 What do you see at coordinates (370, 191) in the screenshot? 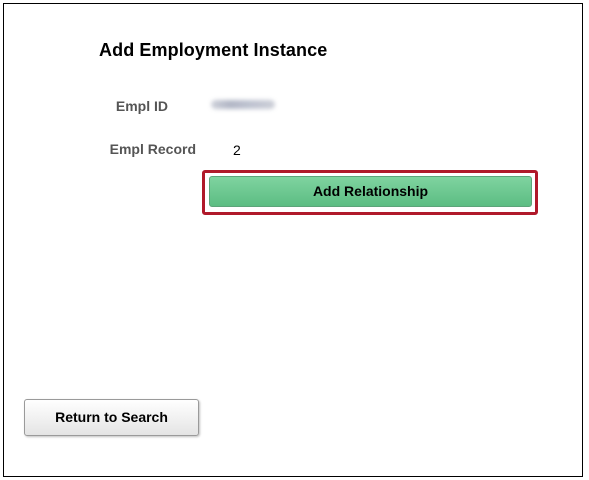
I see `add-relationship-button: Add Relationship` at bounding box center [370, 191].